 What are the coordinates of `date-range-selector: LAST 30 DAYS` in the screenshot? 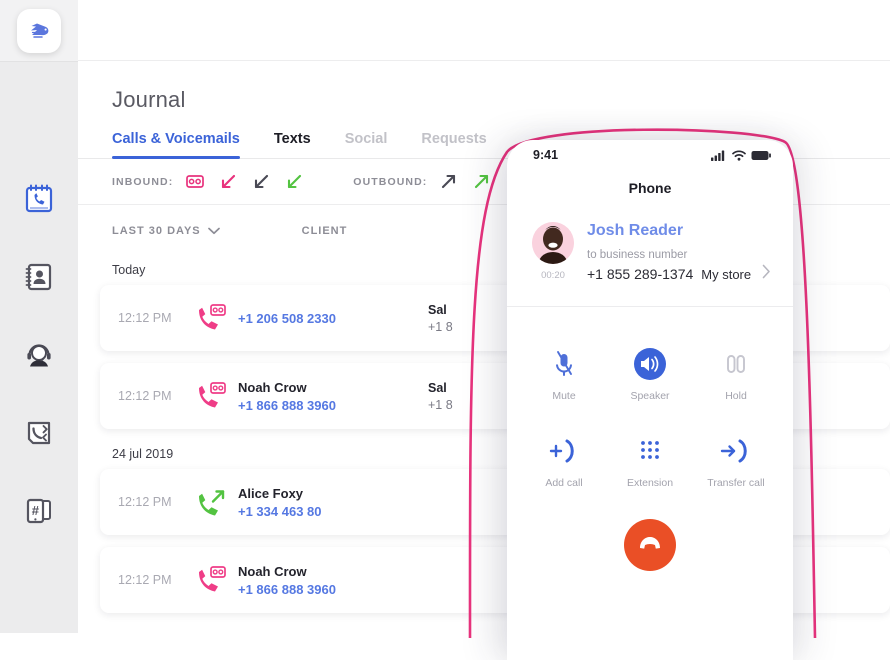 It's located at (166, 231).